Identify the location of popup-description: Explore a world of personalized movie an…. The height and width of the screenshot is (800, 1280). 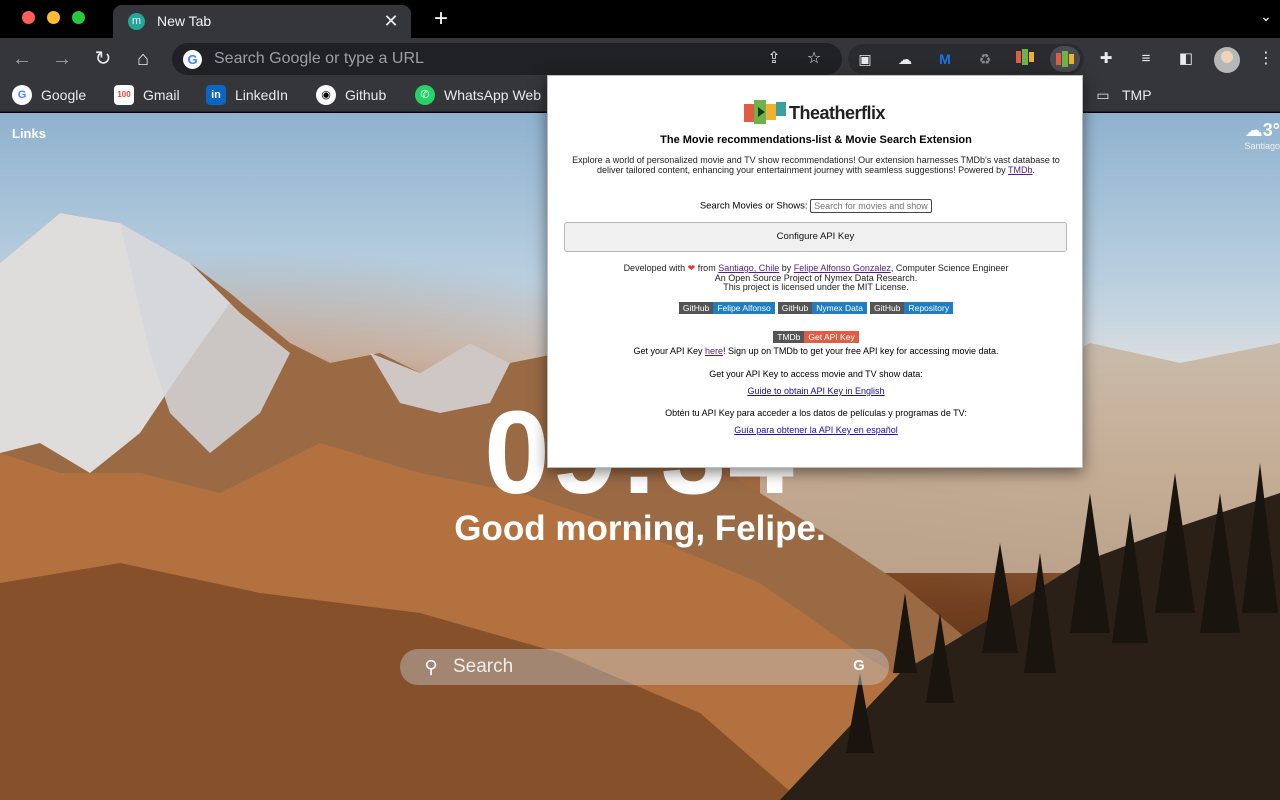
(816, 165).